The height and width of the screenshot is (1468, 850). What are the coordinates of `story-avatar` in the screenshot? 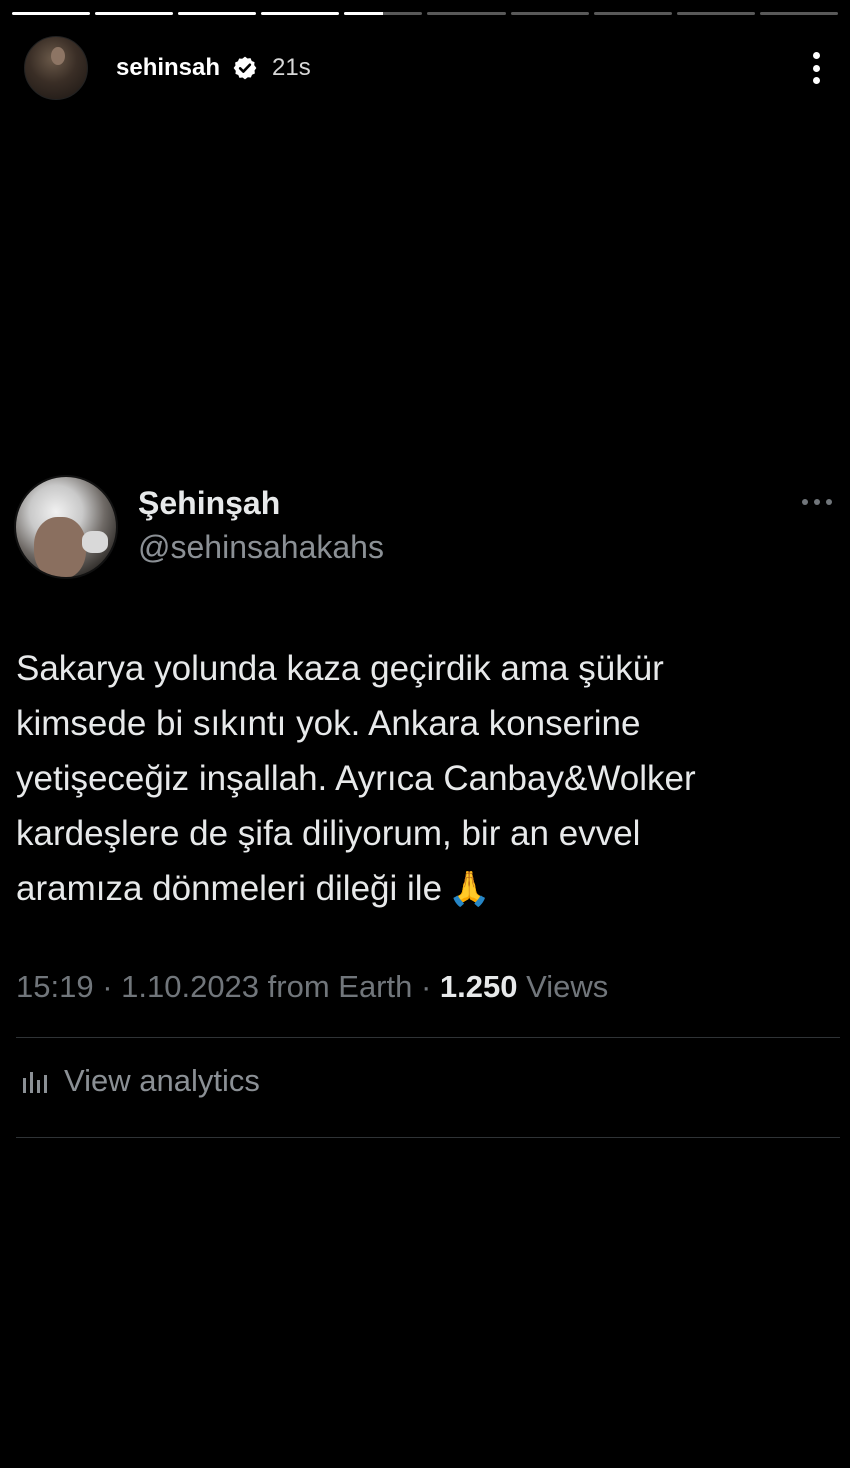 It's located at (56, 68).